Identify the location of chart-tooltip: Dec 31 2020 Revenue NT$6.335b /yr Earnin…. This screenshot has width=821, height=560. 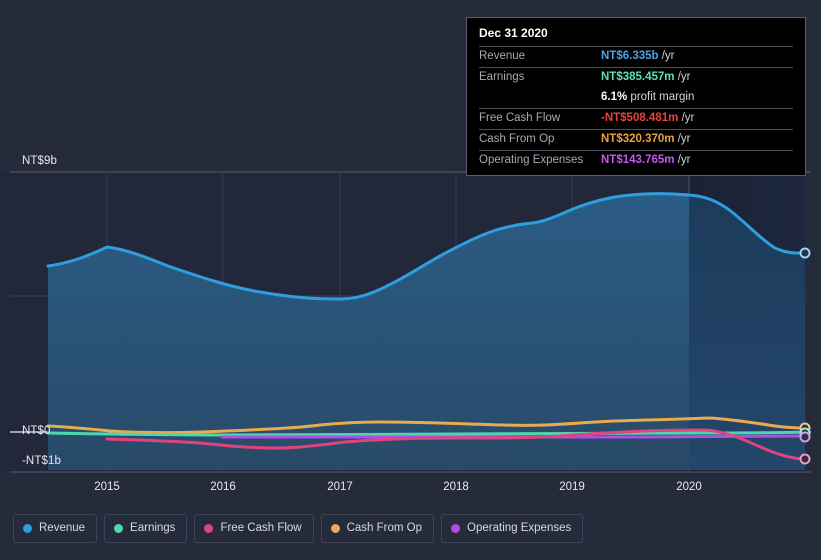
(636, 96).